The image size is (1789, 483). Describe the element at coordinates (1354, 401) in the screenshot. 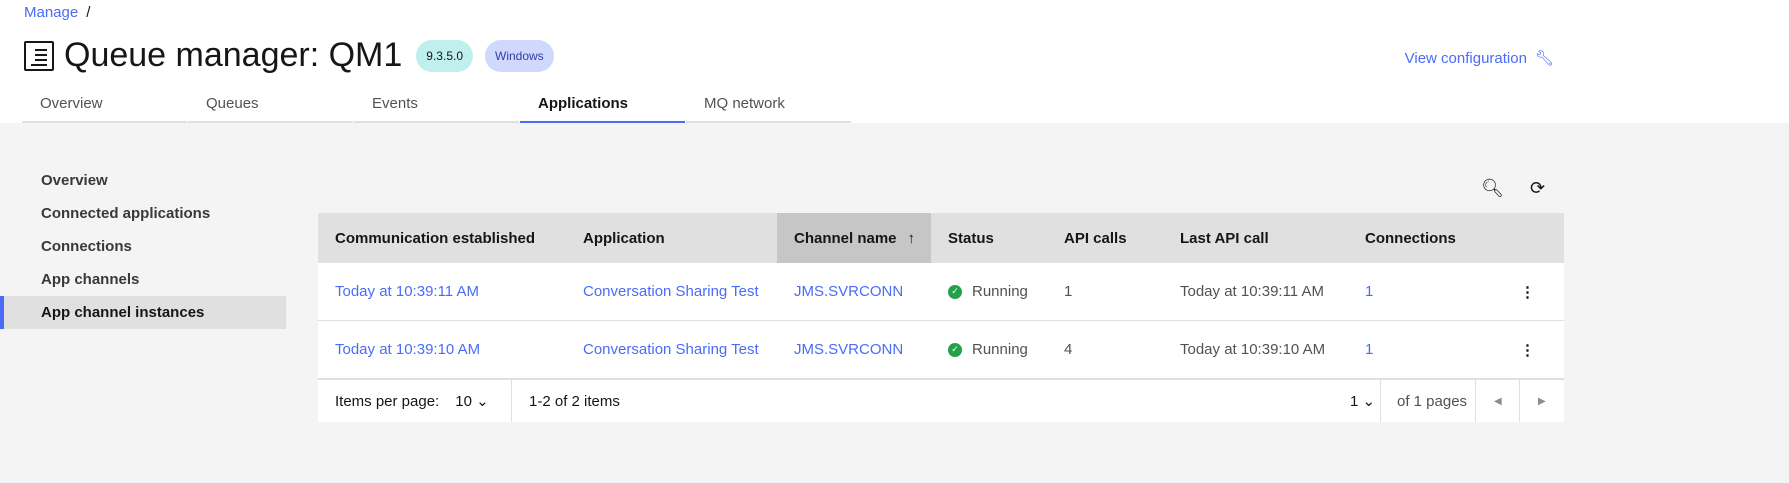

I see `page-value: 1` at that location.